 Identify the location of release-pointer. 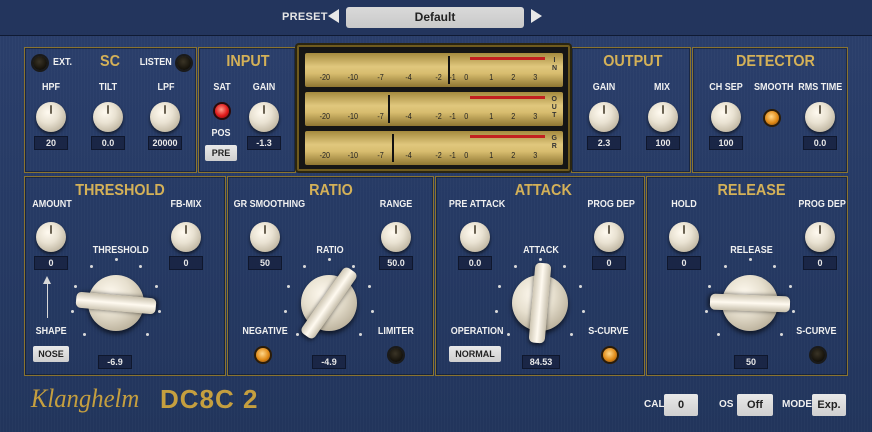
(750, 303).